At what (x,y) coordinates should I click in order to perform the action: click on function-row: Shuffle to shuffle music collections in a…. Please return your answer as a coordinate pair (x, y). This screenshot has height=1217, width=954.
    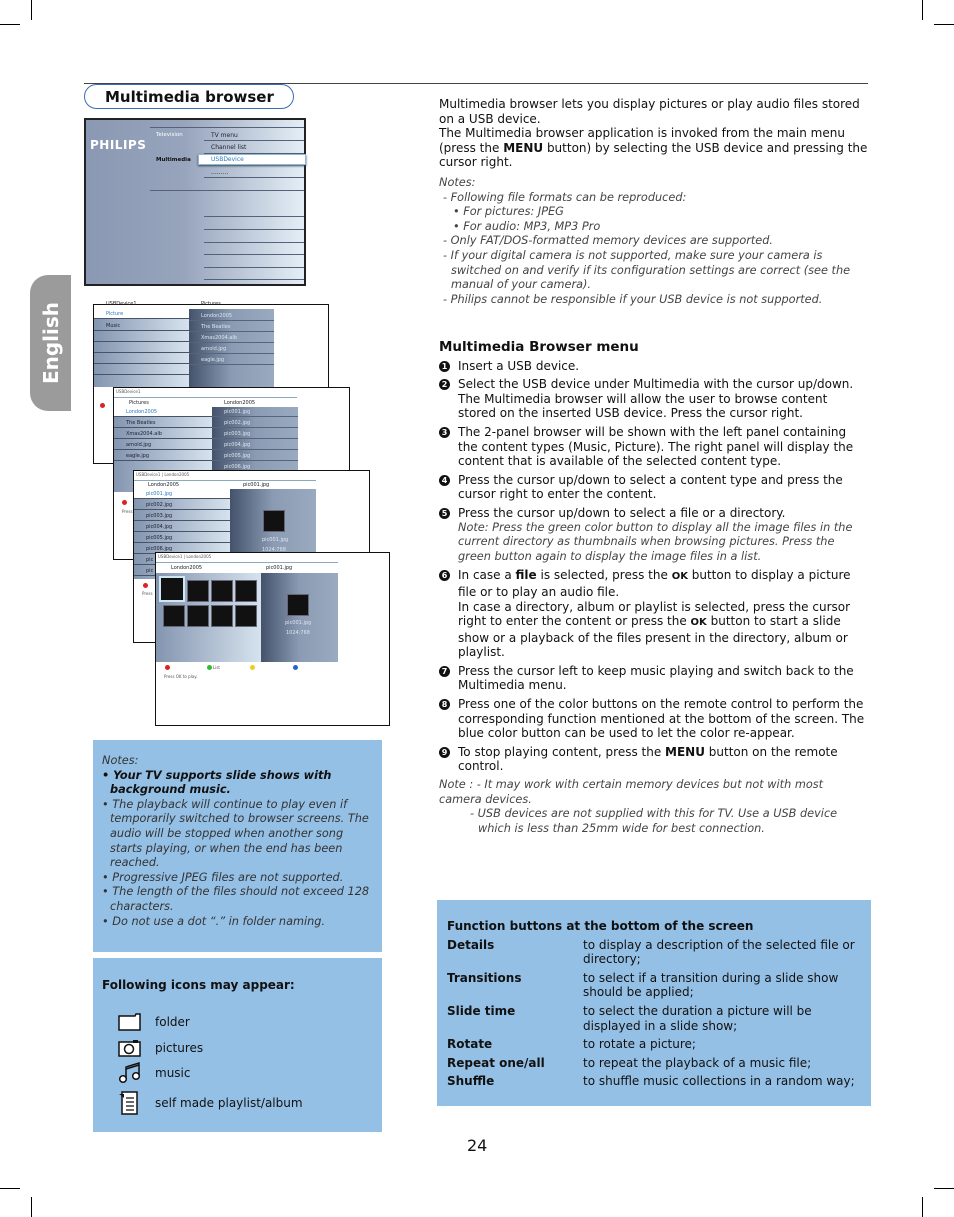
    Looking at the image, I should click on (654, 1081).